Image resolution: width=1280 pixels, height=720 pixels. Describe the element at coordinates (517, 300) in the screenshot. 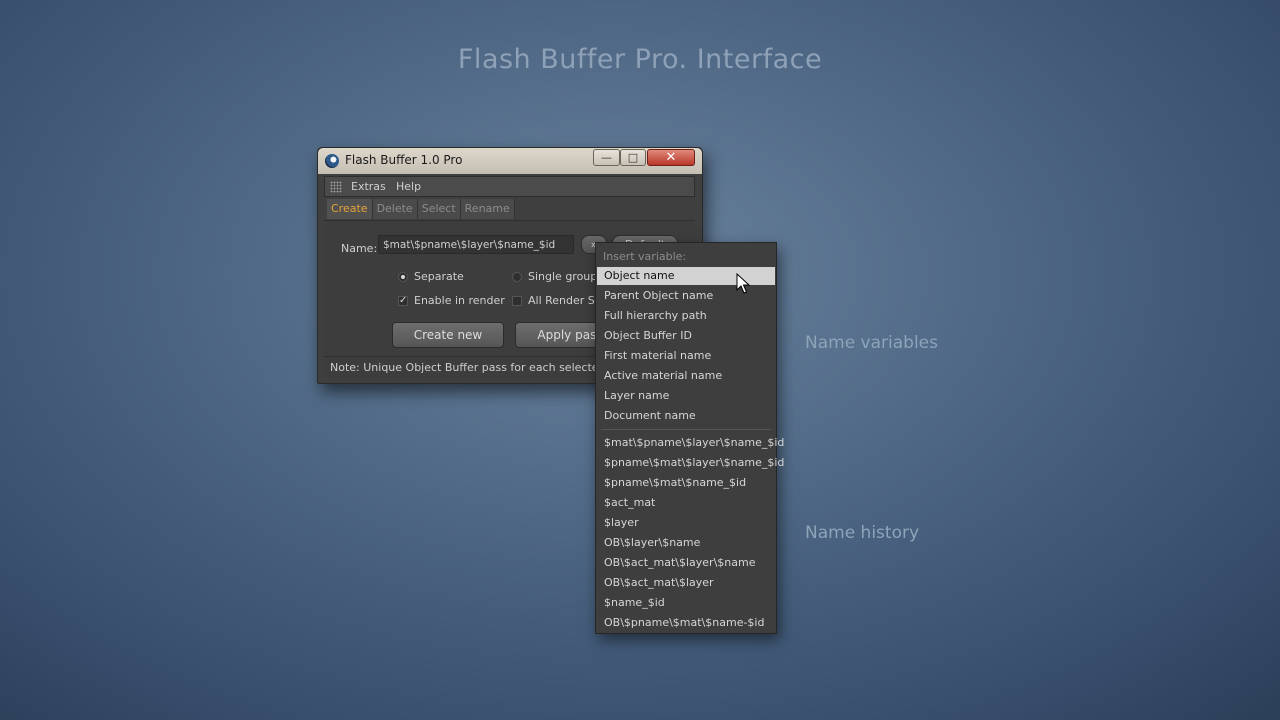

I see `all-render-settings-checkbox` at that location.